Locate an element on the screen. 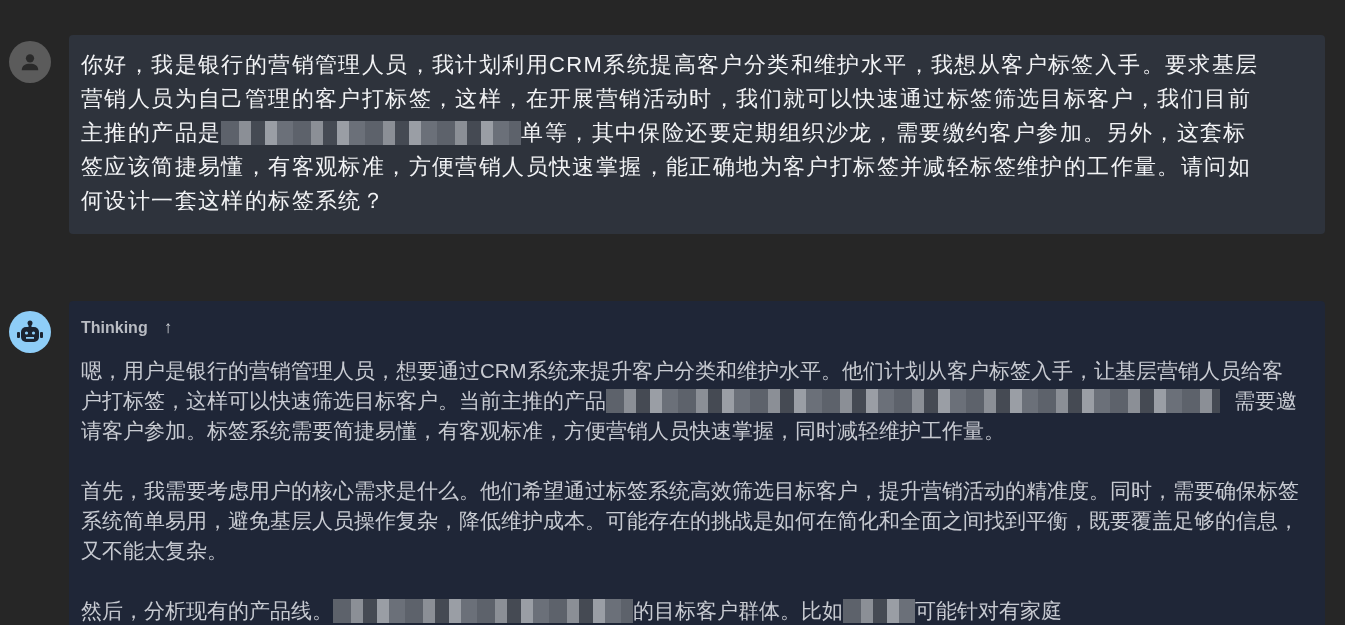  collapse-toggle: ↑ is located at coordinates (168, 328).